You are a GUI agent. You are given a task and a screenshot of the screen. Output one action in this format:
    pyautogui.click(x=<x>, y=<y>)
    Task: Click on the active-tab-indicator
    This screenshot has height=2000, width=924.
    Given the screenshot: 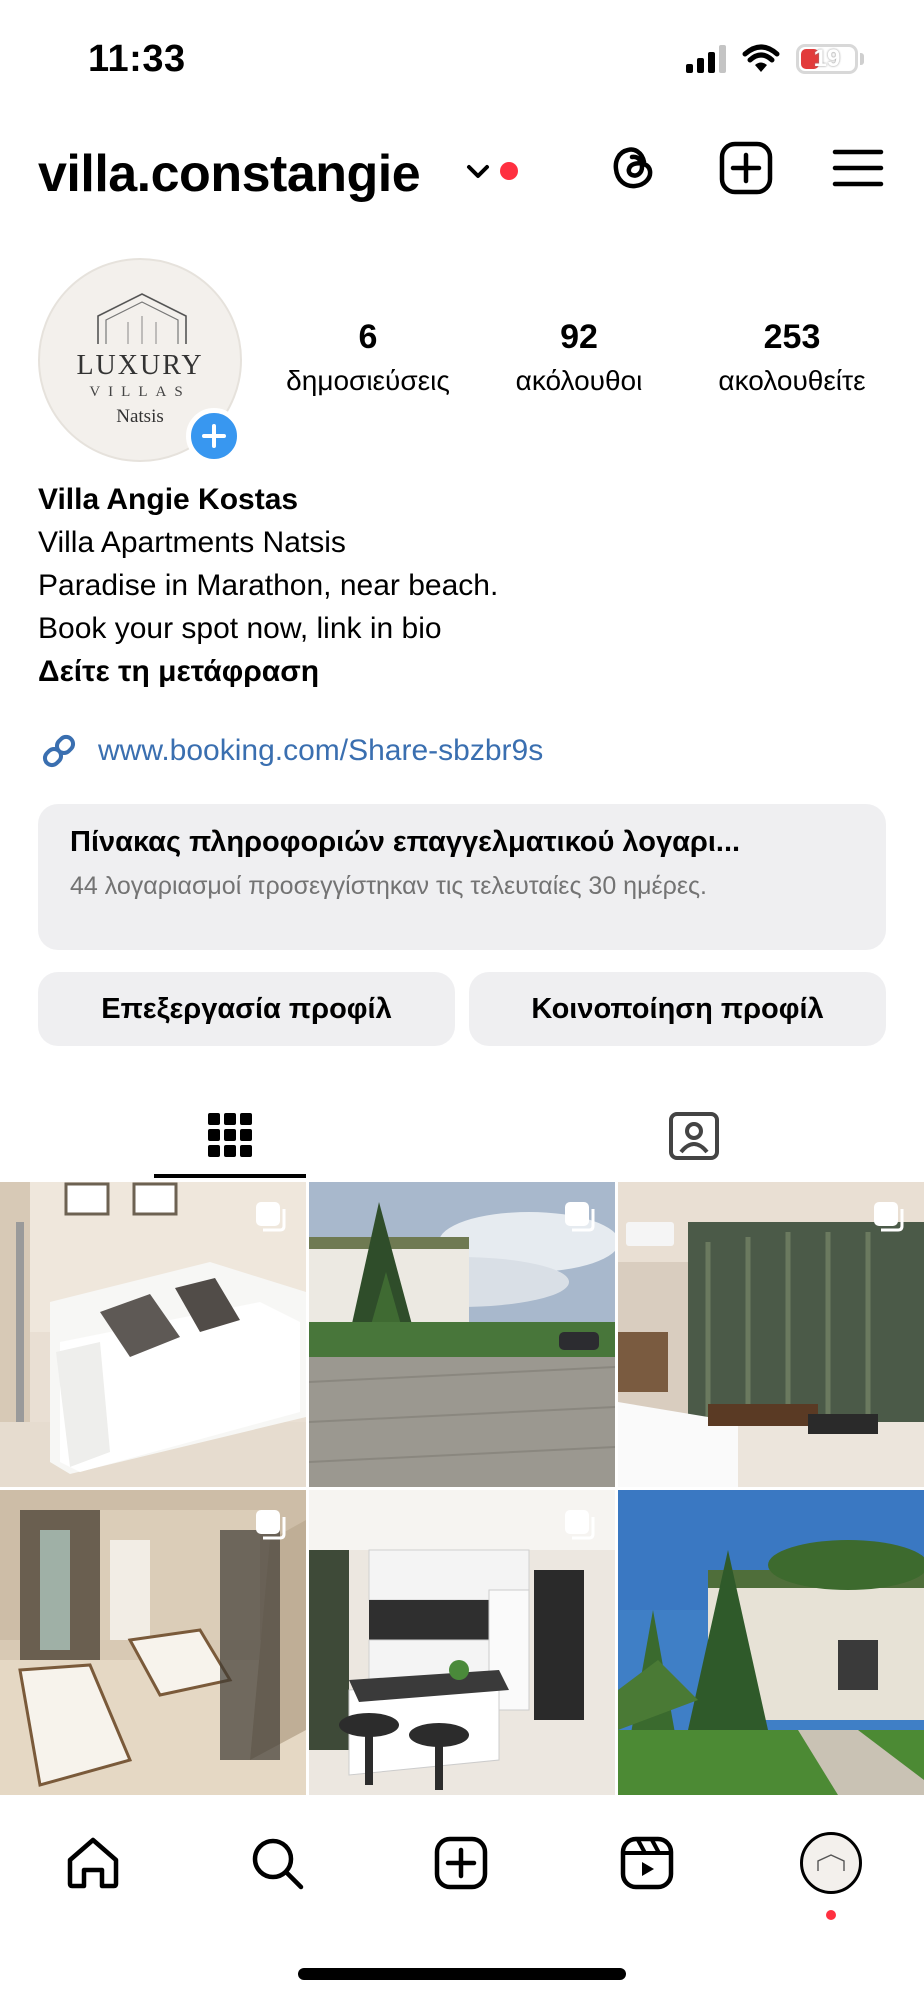 What is the action you would take?
    pyautogui.click(x=230, y=1176)
    